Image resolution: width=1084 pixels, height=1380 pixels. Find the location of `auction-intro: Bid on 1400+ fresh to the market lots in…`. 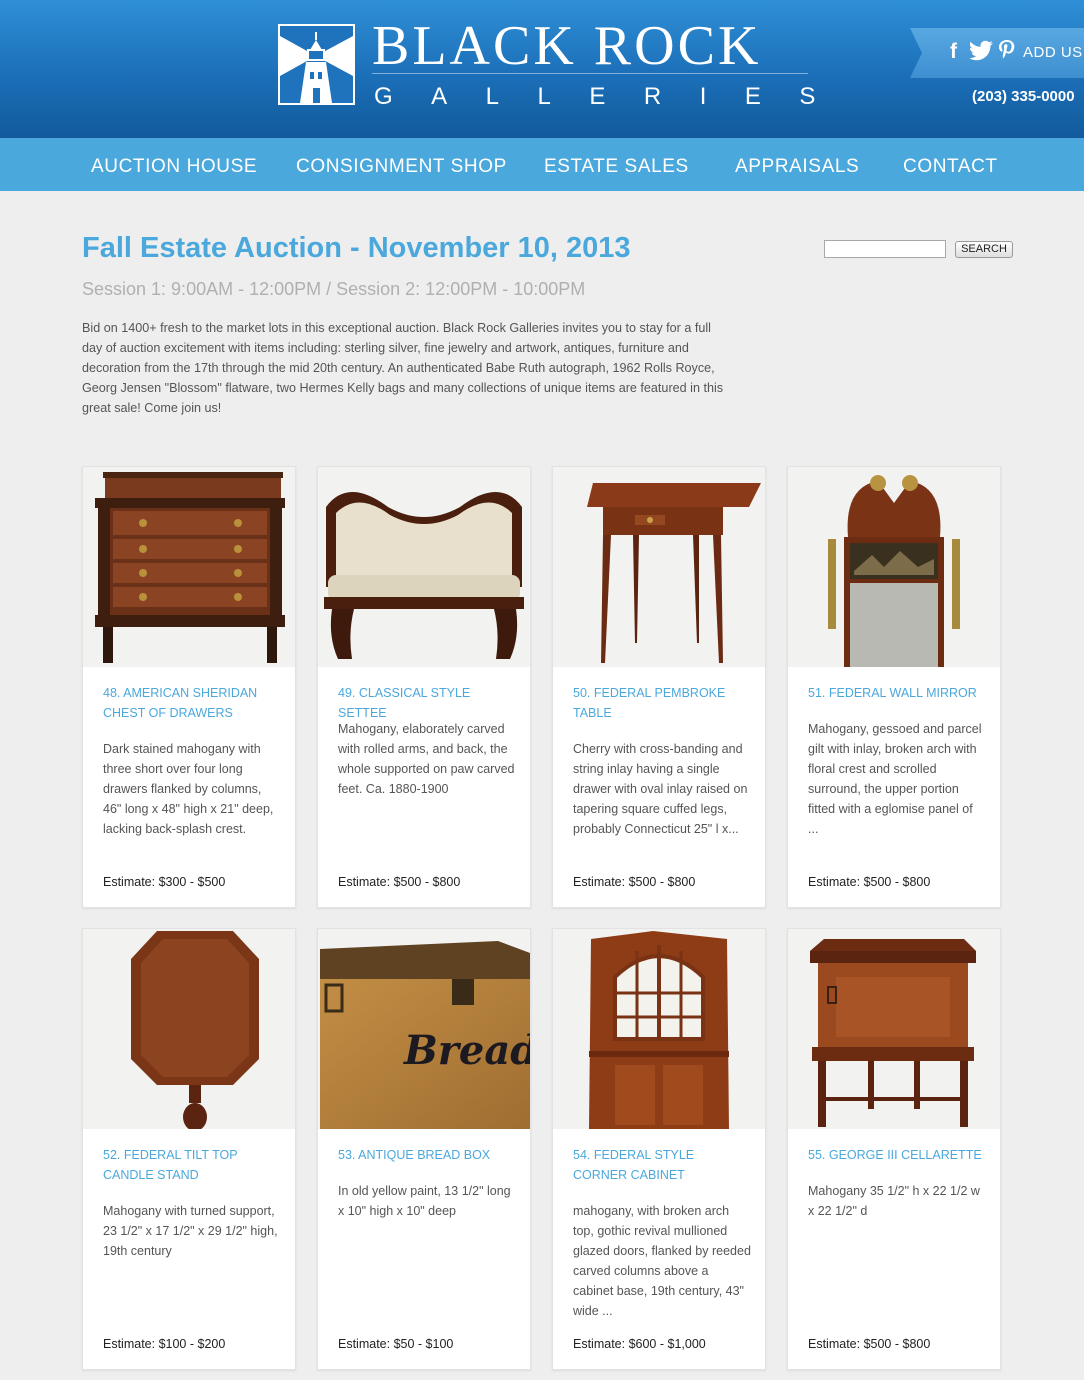

auction-intro: Bid on 1400+ fresh to the market lots in… is located at coordinates (403, 368).